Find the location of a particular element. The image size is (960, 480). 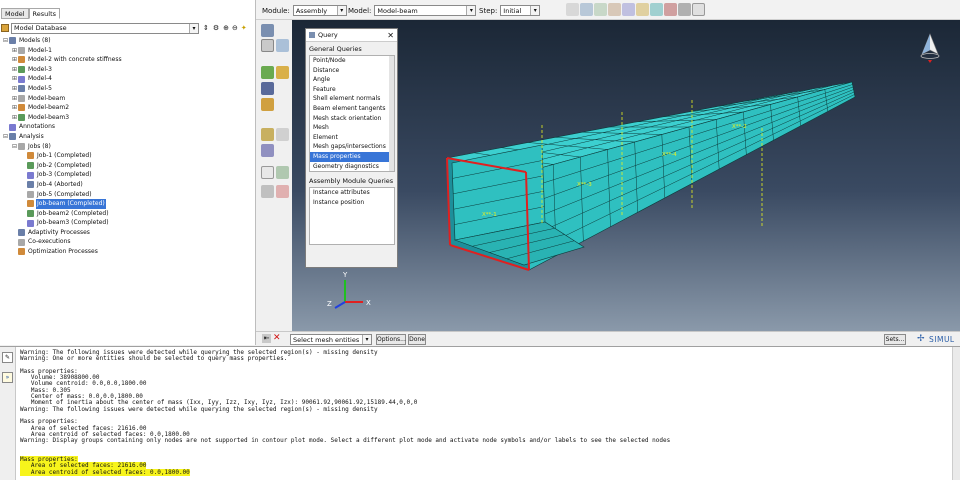

top-view-icon is located at coordinates (628, 9).